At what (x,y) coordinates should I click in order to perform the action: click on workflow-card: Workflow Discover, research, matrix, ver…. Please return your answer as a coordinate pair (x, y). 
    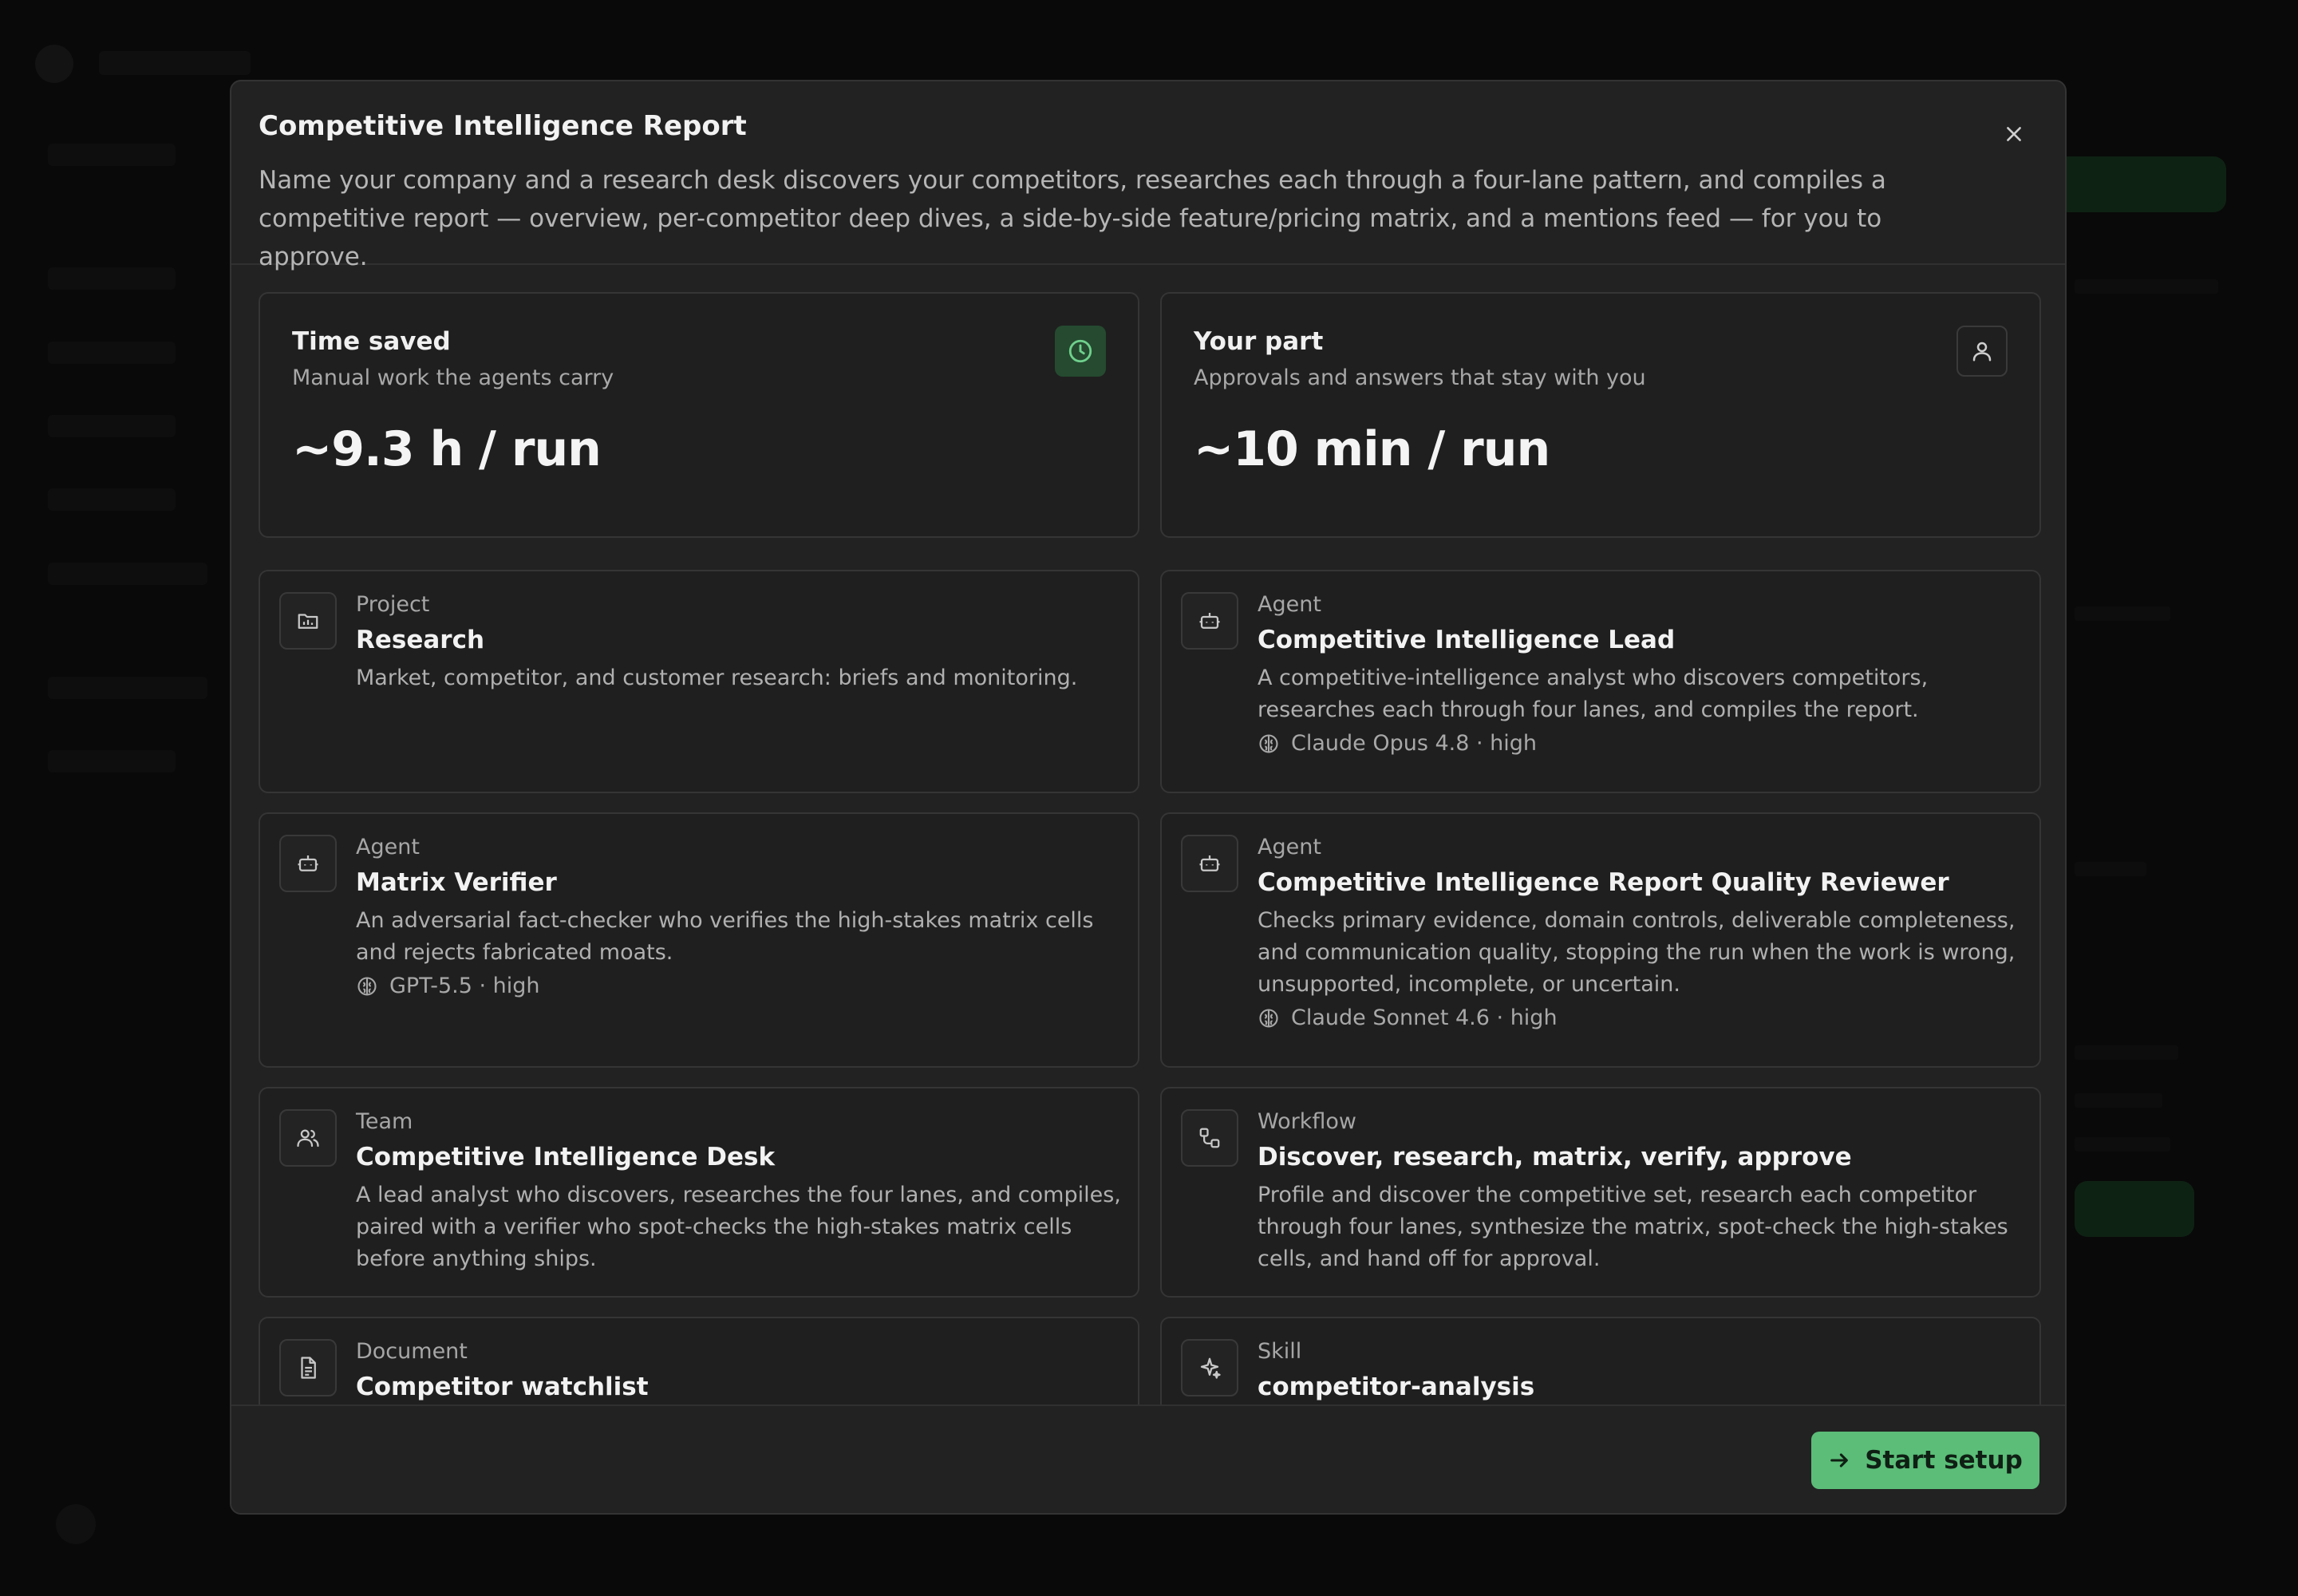
    Looking at the image, I should click on (1601, 1192).